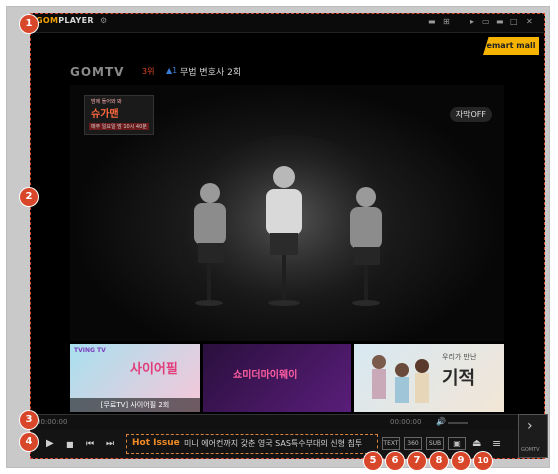 This screenshot has height=474, width=558. What do you see at coordinates (435, 443) in the screenshot?
I see `subtitle-button: SUB` at bounding box center [435, 443].